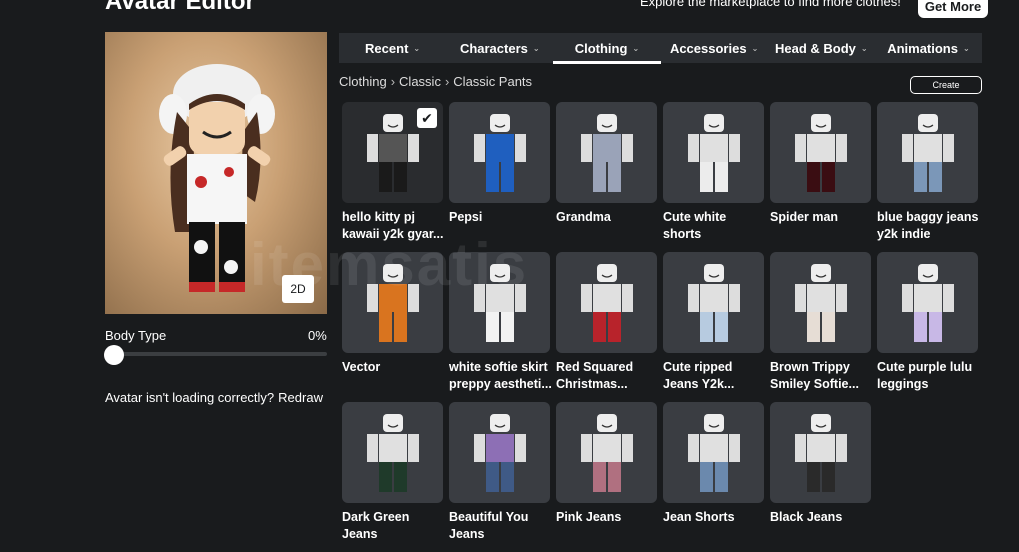  I want to click on item-name: Dark Green Jeans, so click(394, 526).